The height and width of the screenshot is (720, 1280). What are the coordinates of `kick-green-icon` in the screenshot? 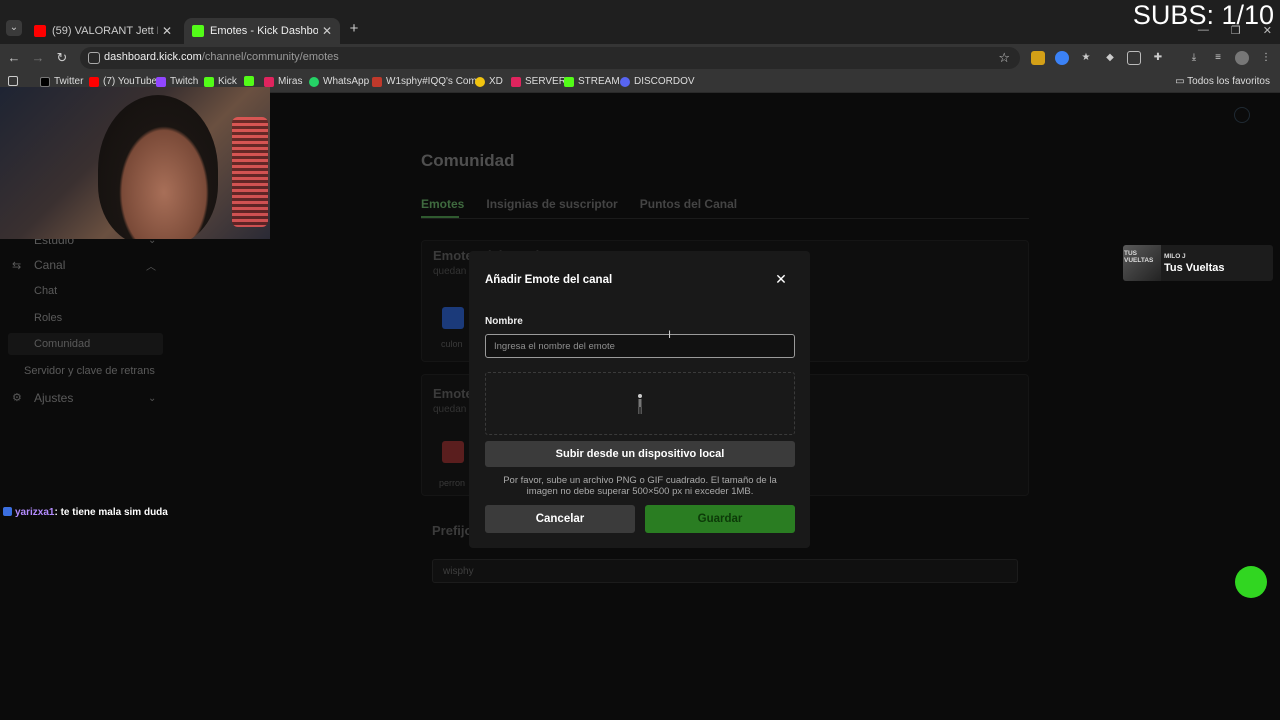 It's located at (249, 81).